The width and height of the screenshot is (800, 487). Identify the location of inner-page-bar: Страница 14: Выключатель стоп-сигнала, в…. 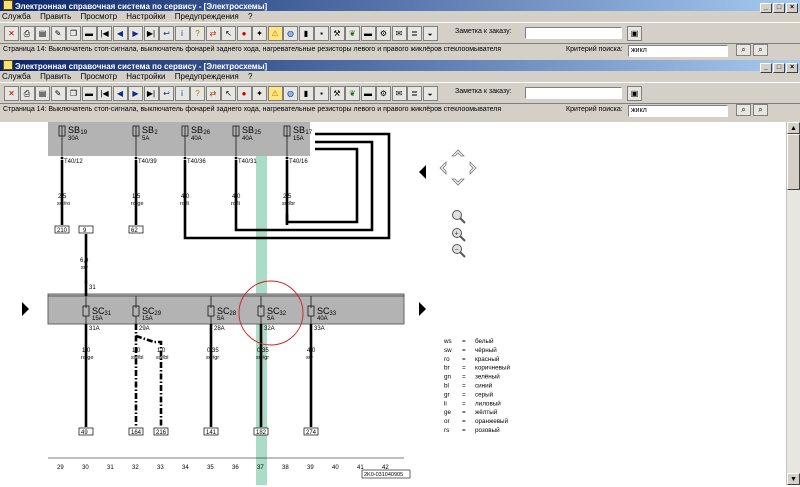
(400, 110).